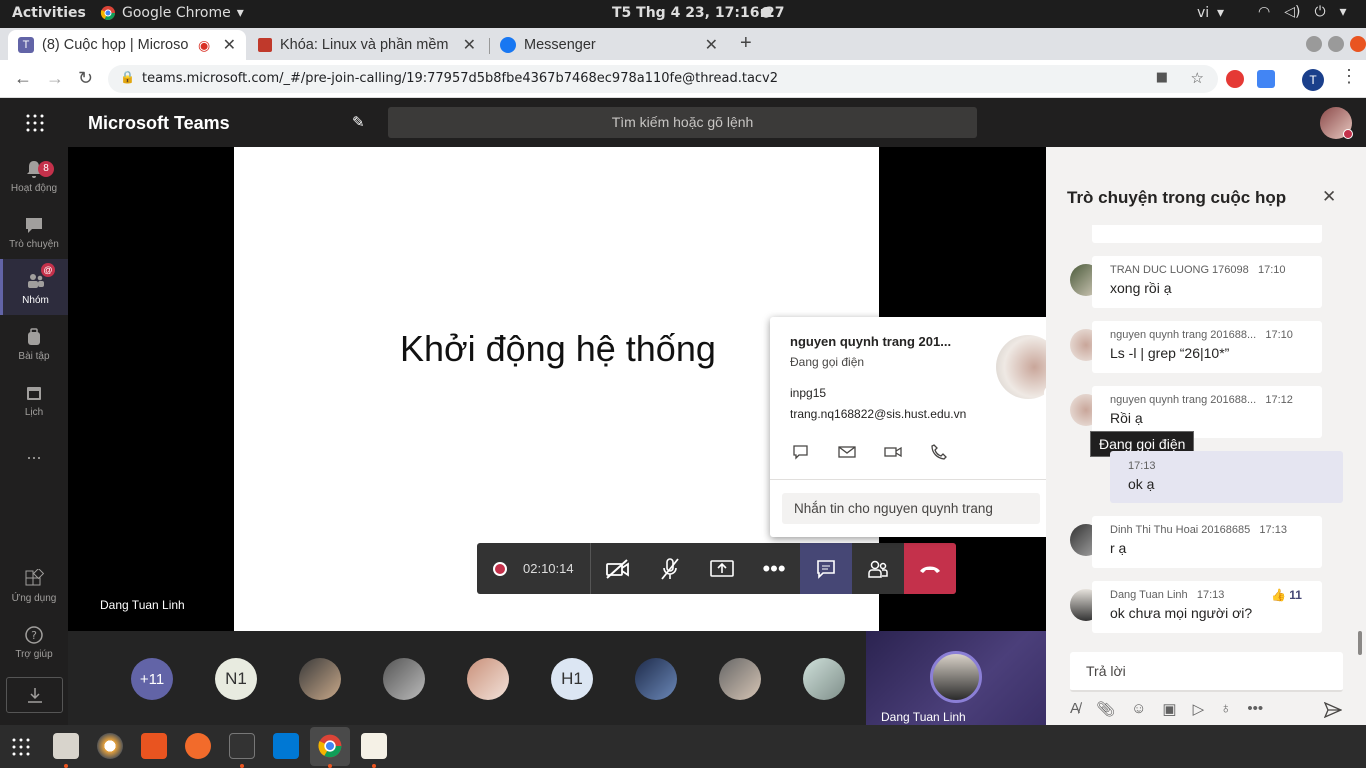 This screenshot has height=768, width=1366. What do you see at coordinates (374, 746) in the screenshot?
I see `text-editor-icon` at bounding box center [374, 746].